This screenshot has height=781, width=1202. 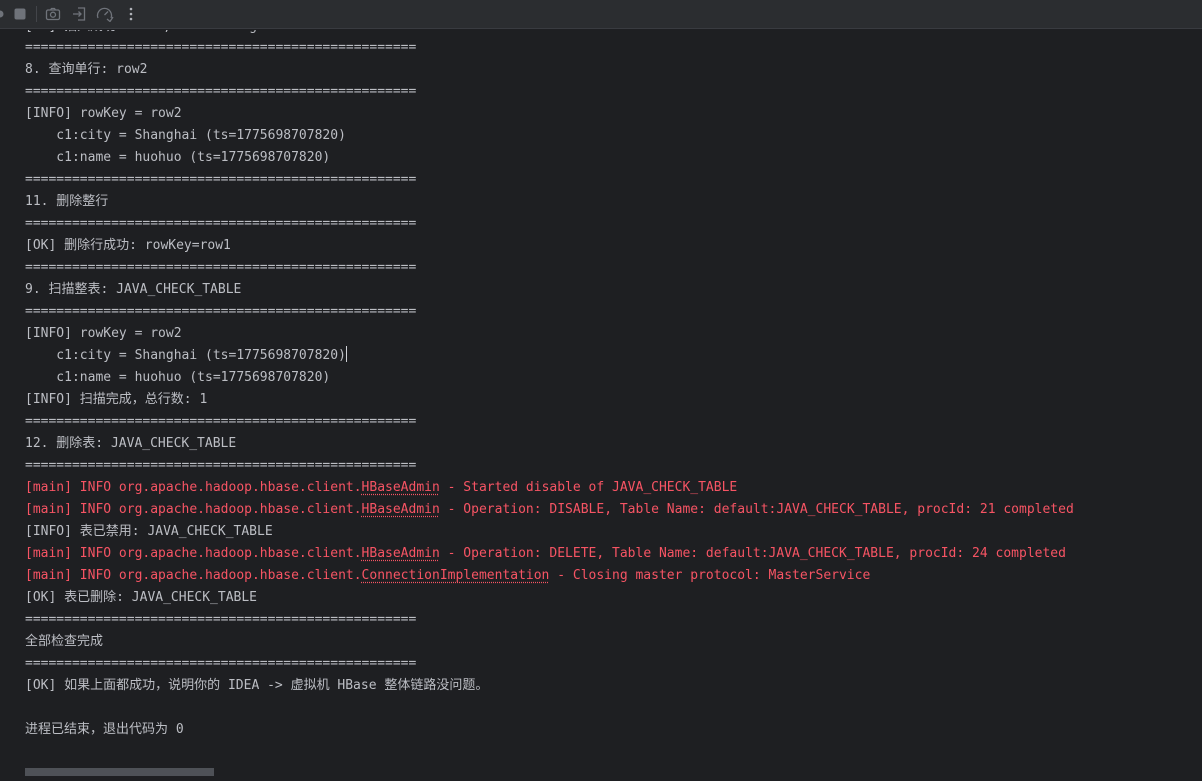 What do you see at coordinates (601, 14) in the screenshot?
I see `console-toolbar` at bounding box center [601, 14].